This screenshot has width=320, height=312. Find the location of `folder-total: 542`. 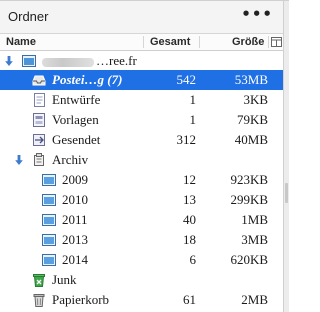

folder-total: 542 is located at coordinates (186, 79).